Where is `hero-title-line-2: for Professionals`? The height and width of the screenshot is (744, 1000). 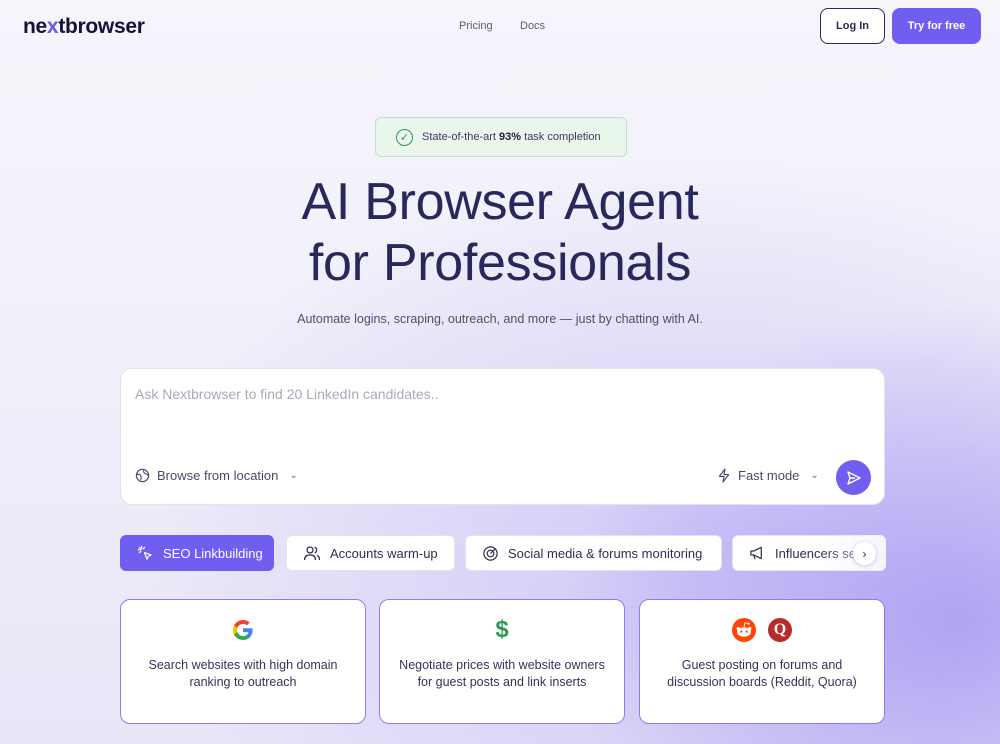
hero-title-line-2: for Professionals is located at coordinates (500, 263).